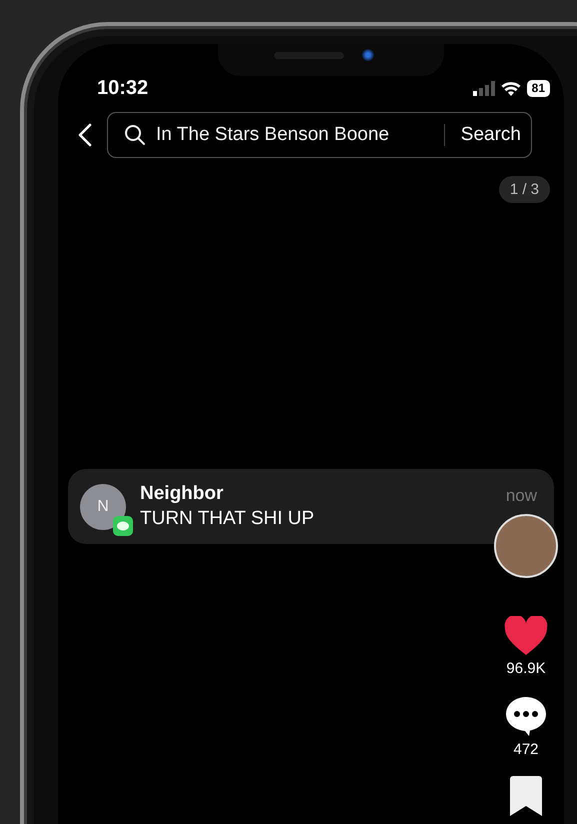 This screenshot has height=824, width=577. I want to click on back-icon, so click(85, 135).